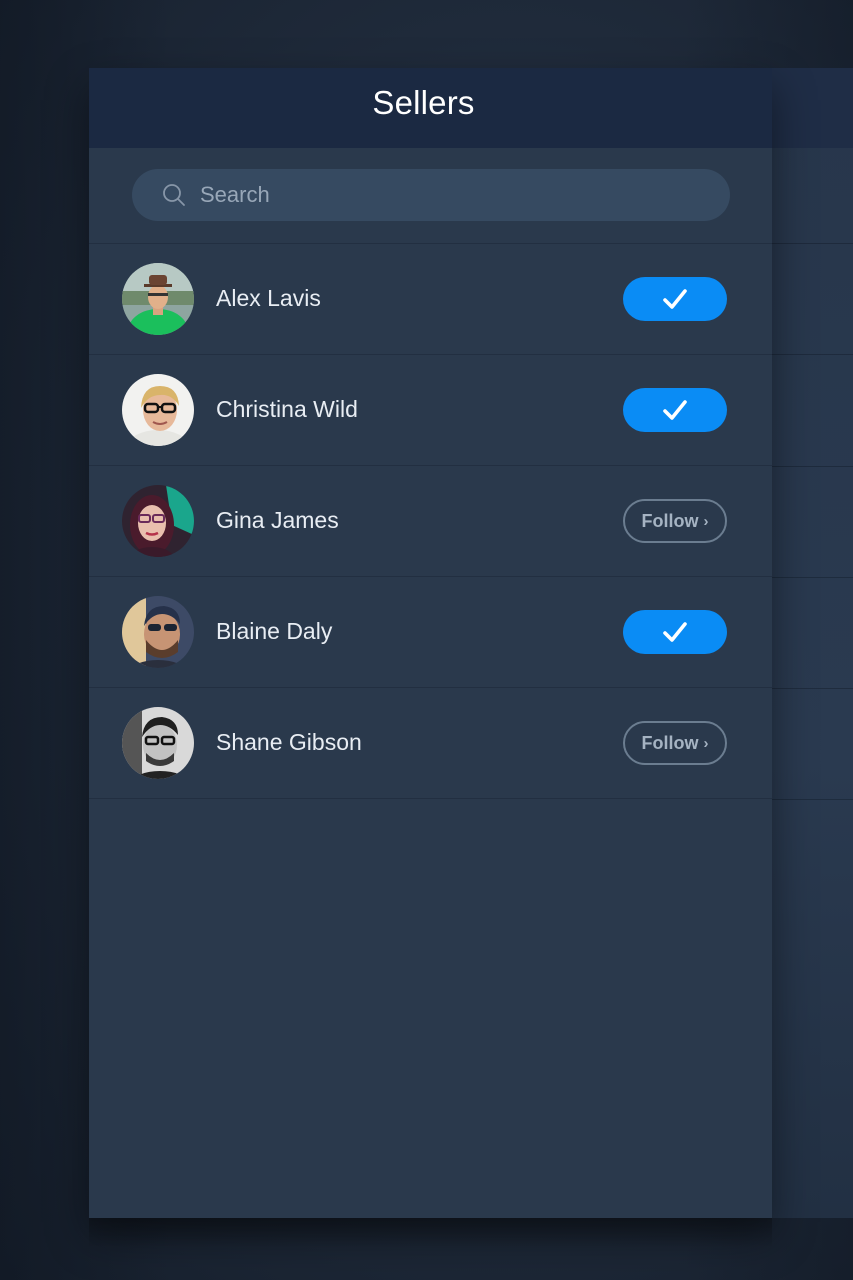 This screenshot has width=853, height=1280. I want to click on search-bar, so click(431, 195).